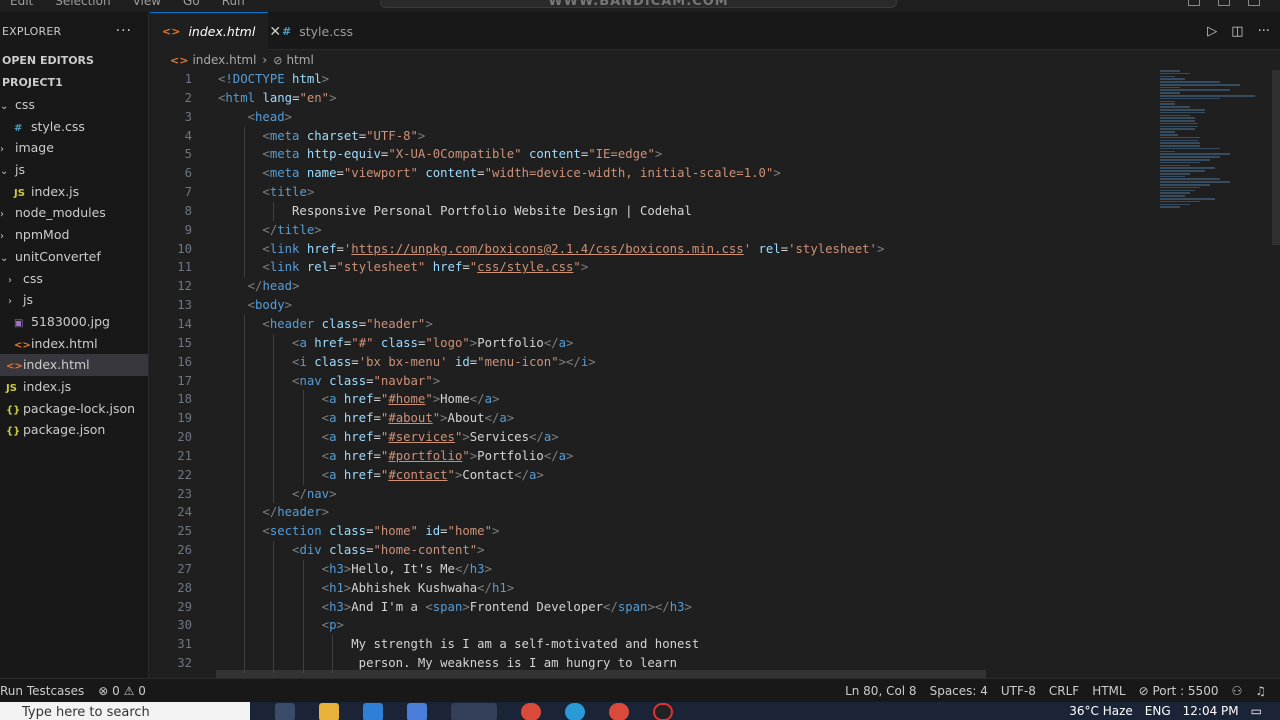 This screenshot has width=1280, height=720. What do you see at coordinates (74, 235) in the screenshot?
I see `tree-item: › npmMod` at bounding box center [74, 235].